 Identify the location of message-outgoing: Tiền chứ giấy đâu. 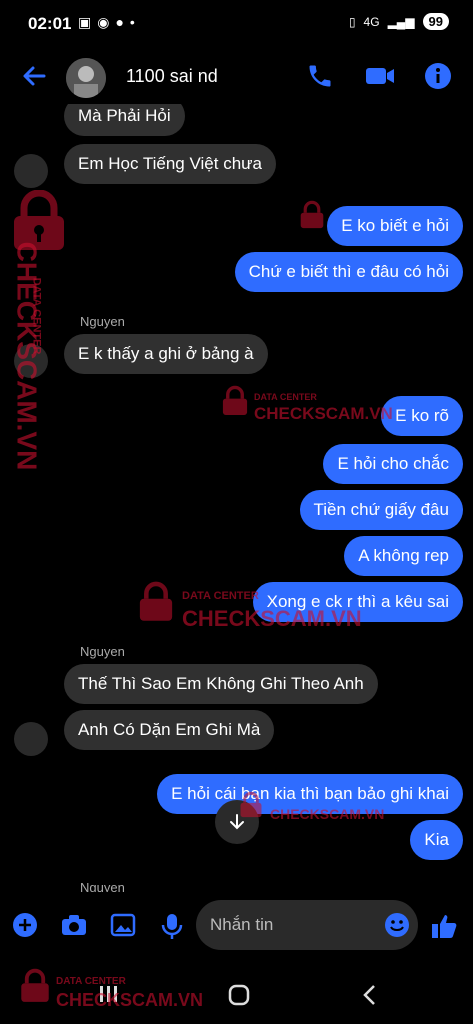
(381, 510).